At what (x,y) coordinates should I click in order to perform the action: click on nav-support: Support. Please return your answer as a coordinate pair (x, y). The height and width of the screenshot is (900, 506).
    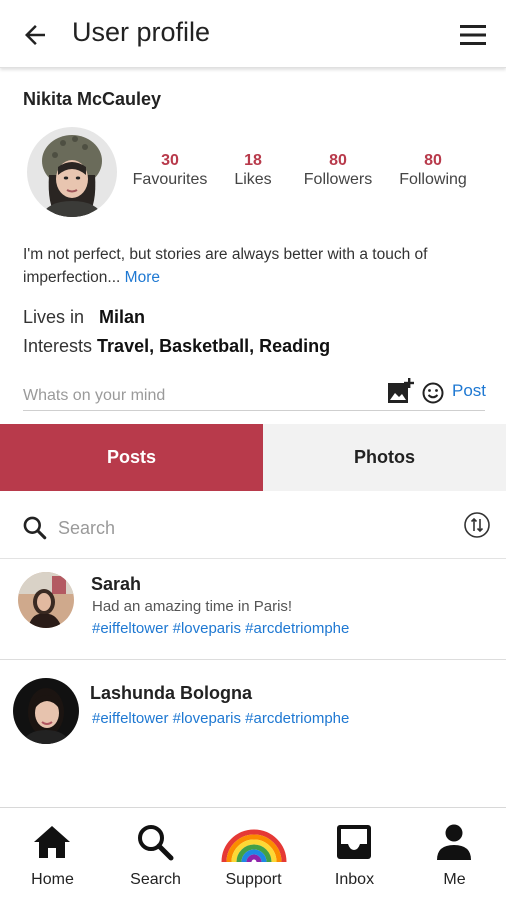
    Looking at the image, I should click on (253, 854).